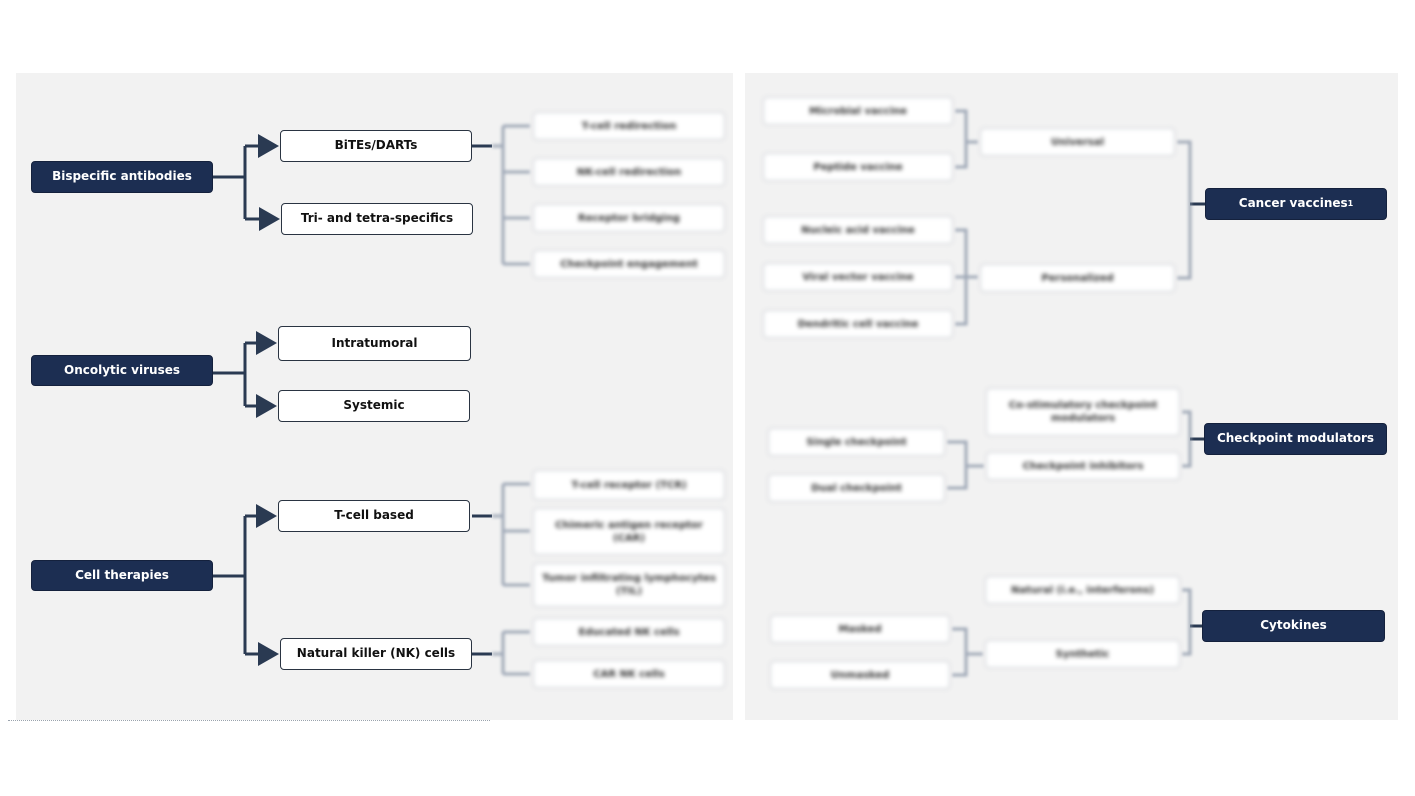  What do you see at coordinates (629, 531) in the screenshot?
I see `tcell-sub-box: Chimeric antigen receptor (CAR)` at bounding box center [629, 531].